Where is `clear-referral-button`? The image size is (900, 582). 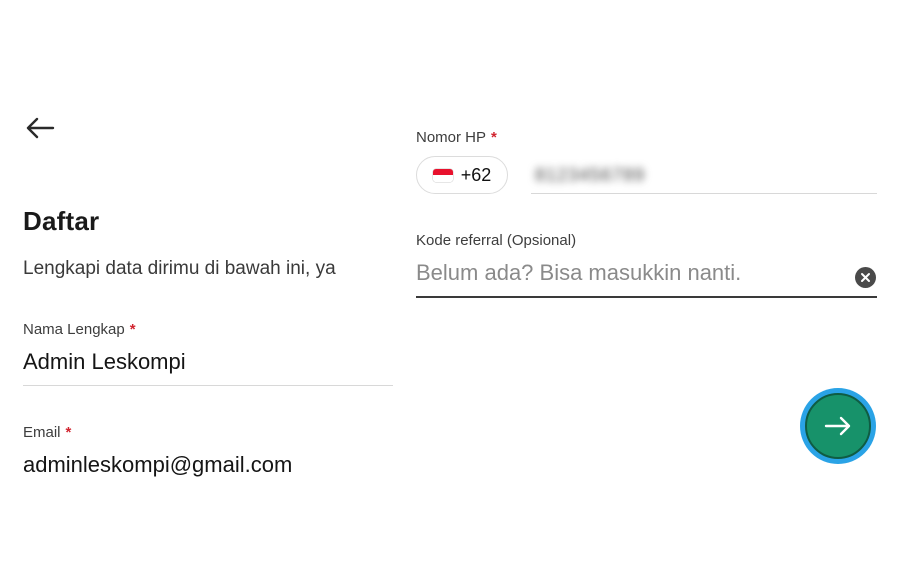 clear-referral-button is located at coordinates (865, 277).